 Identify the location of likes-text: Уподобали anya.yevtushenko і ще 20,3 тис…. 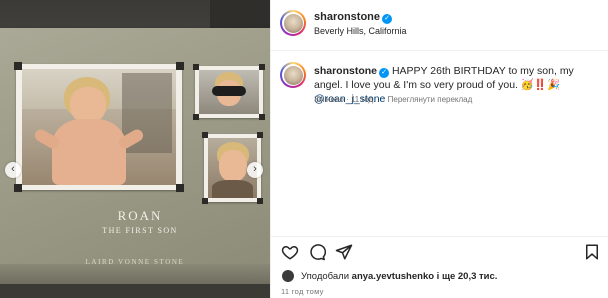
(399, 276).